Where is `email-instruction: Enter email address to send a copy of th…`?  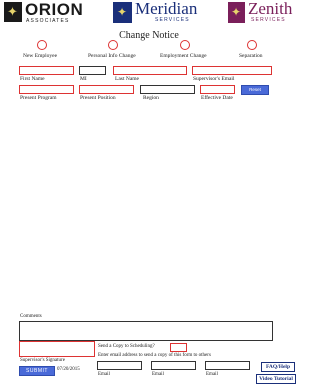
email-instruction: Enter email address to send a copy of th… is located at coordinates (154, 355).